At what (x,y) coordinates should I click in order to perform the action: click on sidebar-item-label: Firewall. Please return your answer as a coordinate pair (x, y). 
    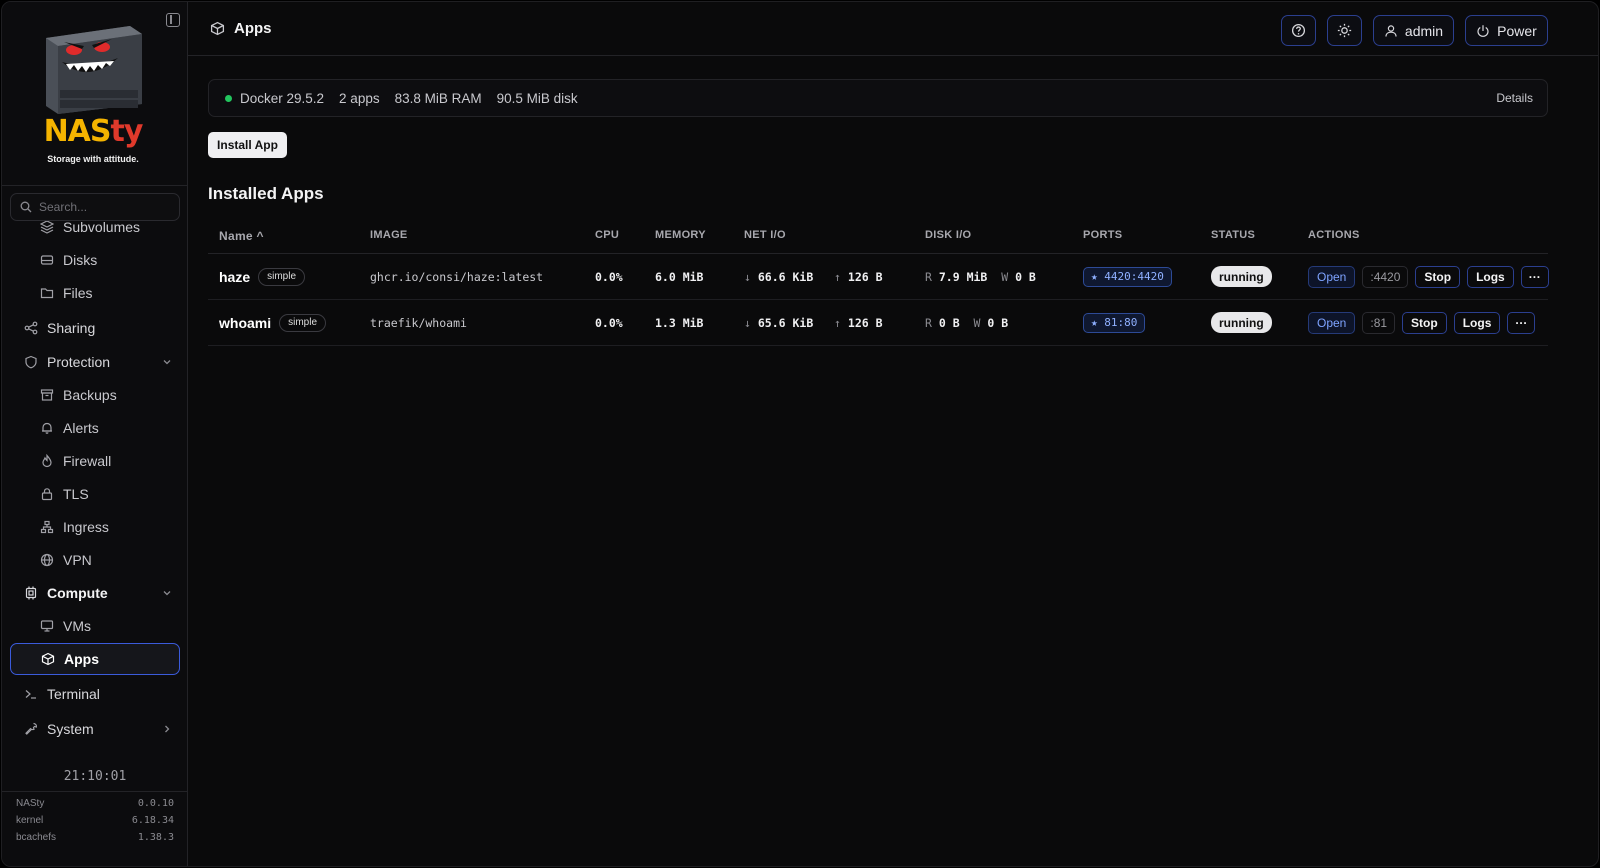
    Looking at the image, I should click on (87, 461).